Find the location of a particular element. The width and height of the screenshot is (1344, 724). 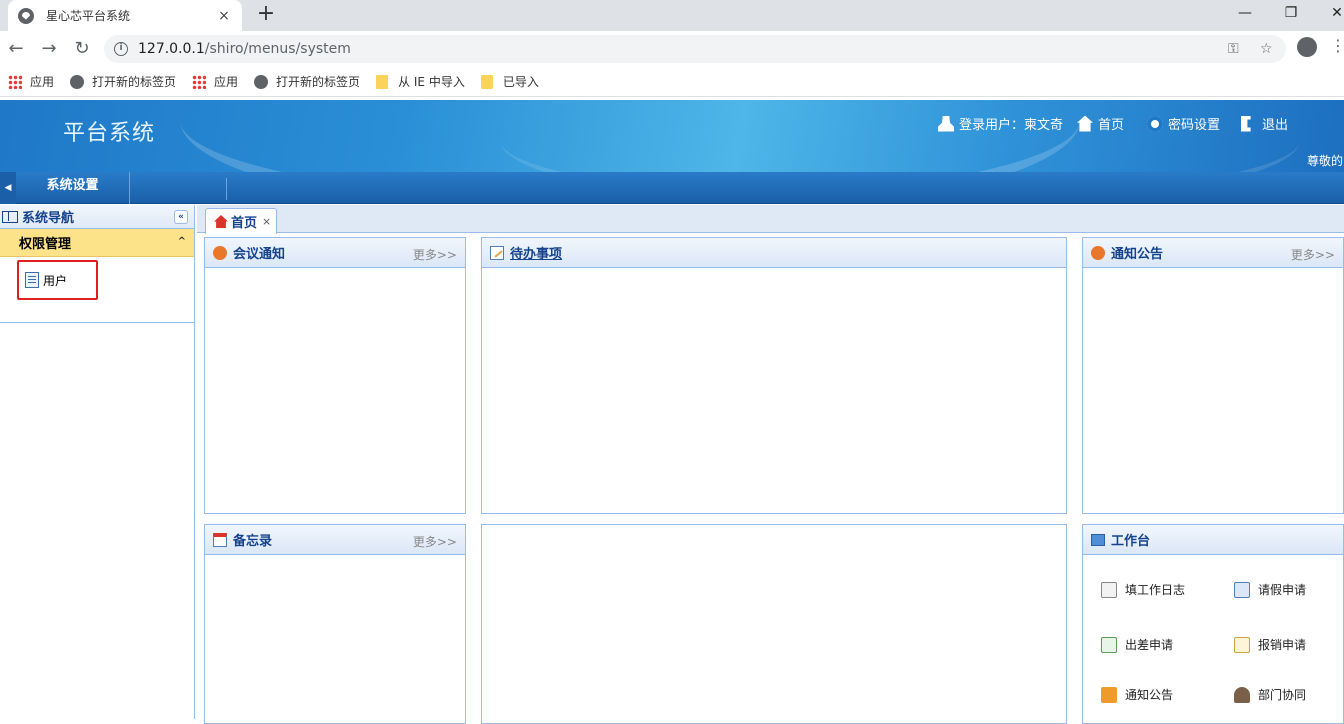

key-icon: ⚿ is located at coordinates (1233, 49).